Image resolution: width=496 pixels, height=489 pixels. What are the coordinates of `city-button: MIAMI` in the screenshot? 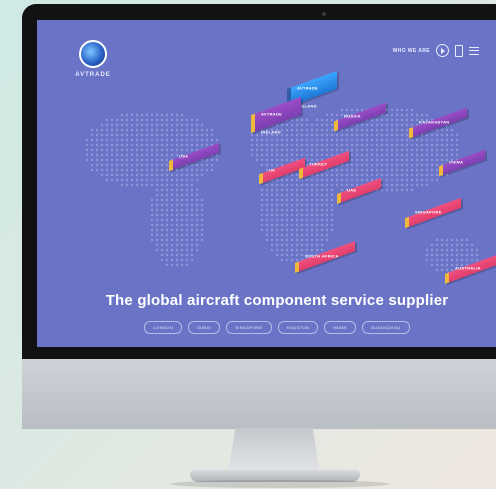 It's located at (340, 327).